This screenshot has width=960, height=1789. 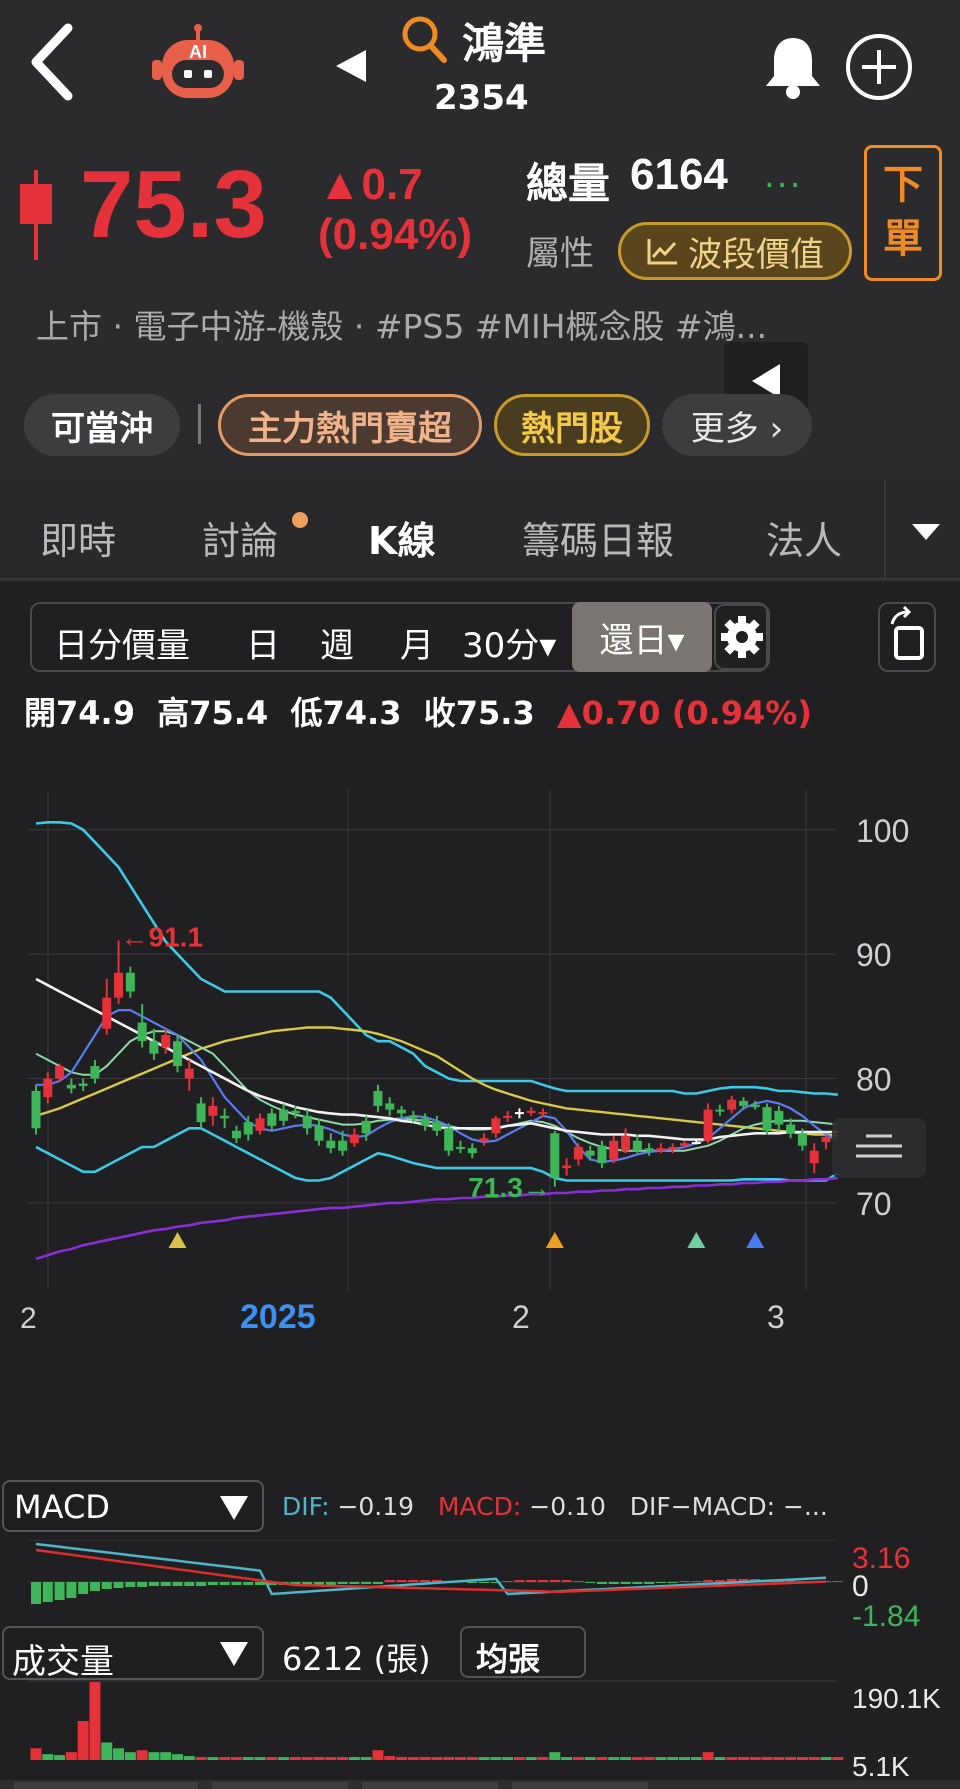 I want to click on wave-value-button: 波段價值, so click(x=735, y=251).